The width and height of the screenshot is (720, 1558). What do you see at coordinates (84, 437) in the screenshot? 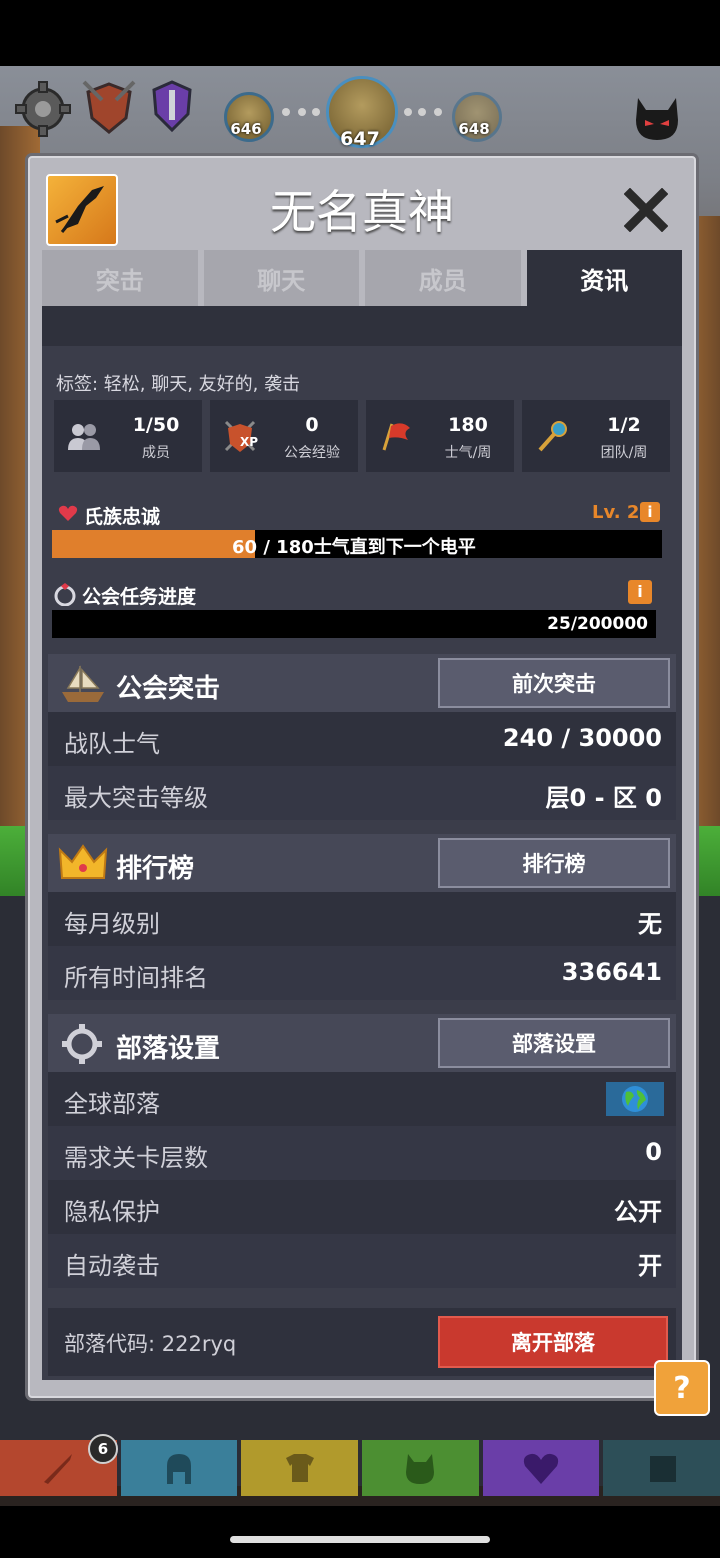
I see `members-icon` at bounding box center [84, 437].